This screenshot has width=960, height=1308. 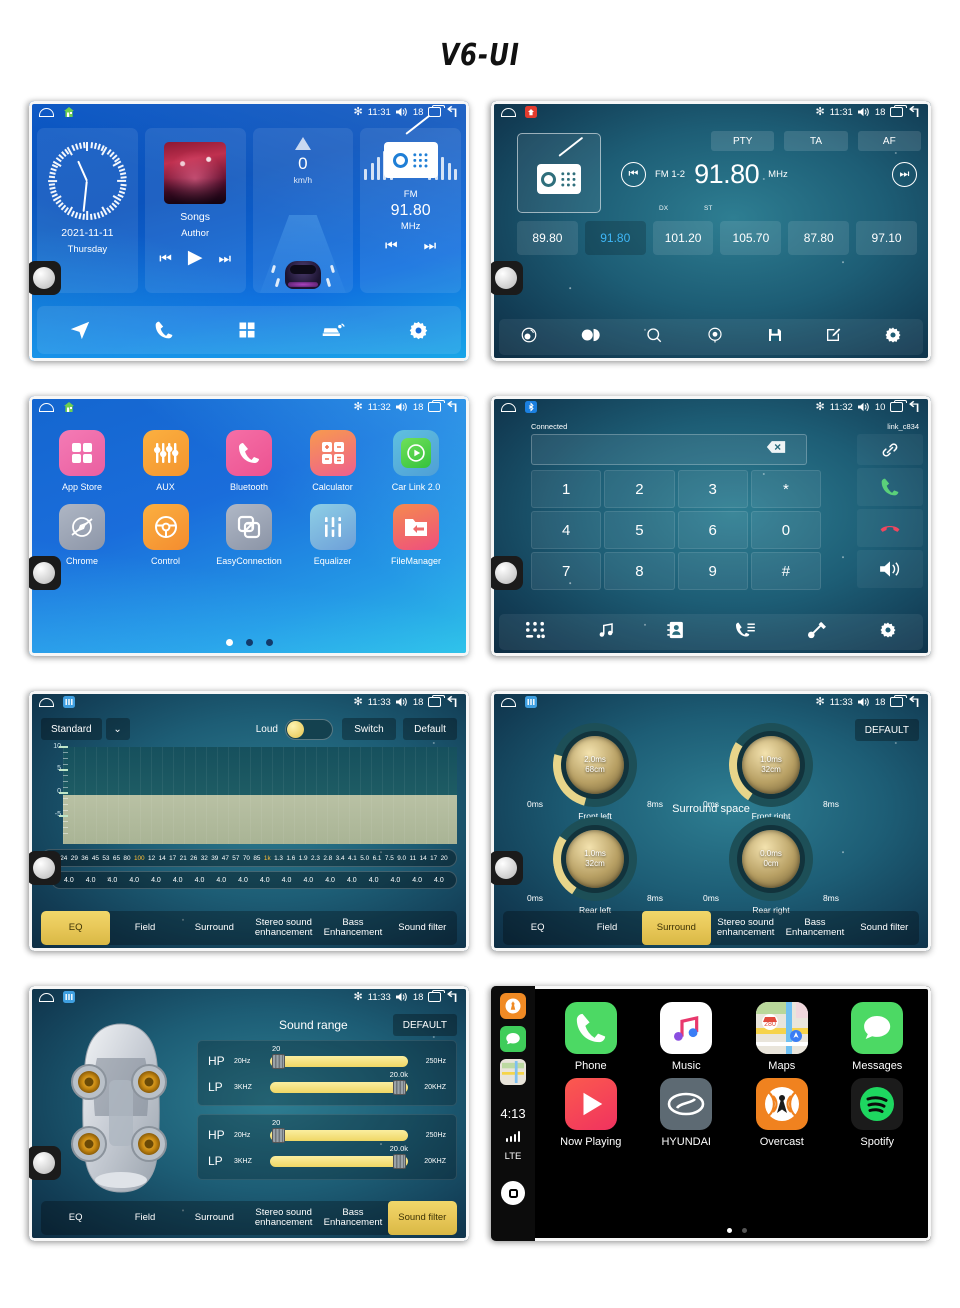 What do you see at coordinates (591, 1113) in the screenshot?
I see `carplay-app-now-playing: Now Playing` at bounding box center [591, 1113].